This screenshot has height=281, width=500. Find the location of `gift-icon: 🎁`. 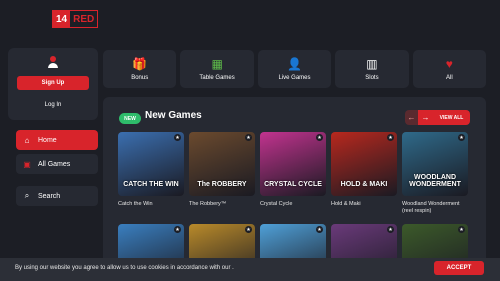

gift-icon: 🎁 is located at coordinates (140, 64).